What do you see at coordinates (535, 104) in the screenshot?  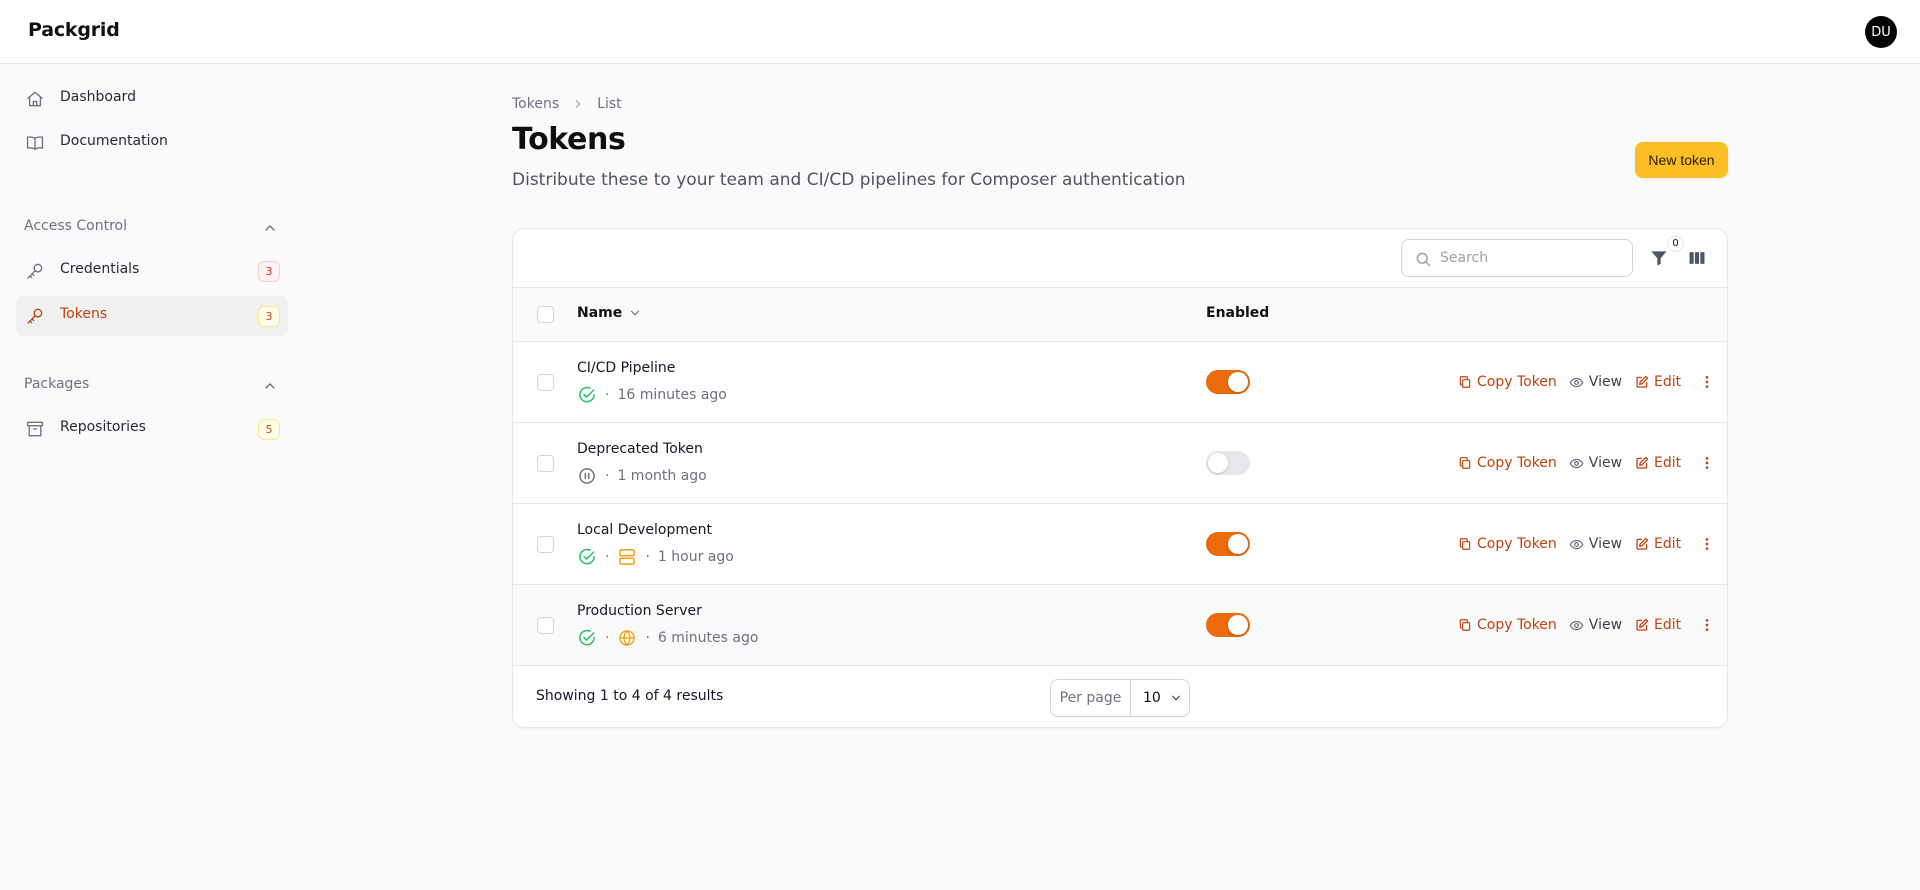 I see `breadcrumb-link-tokens: Tokens` at bounding box center [535, 104].